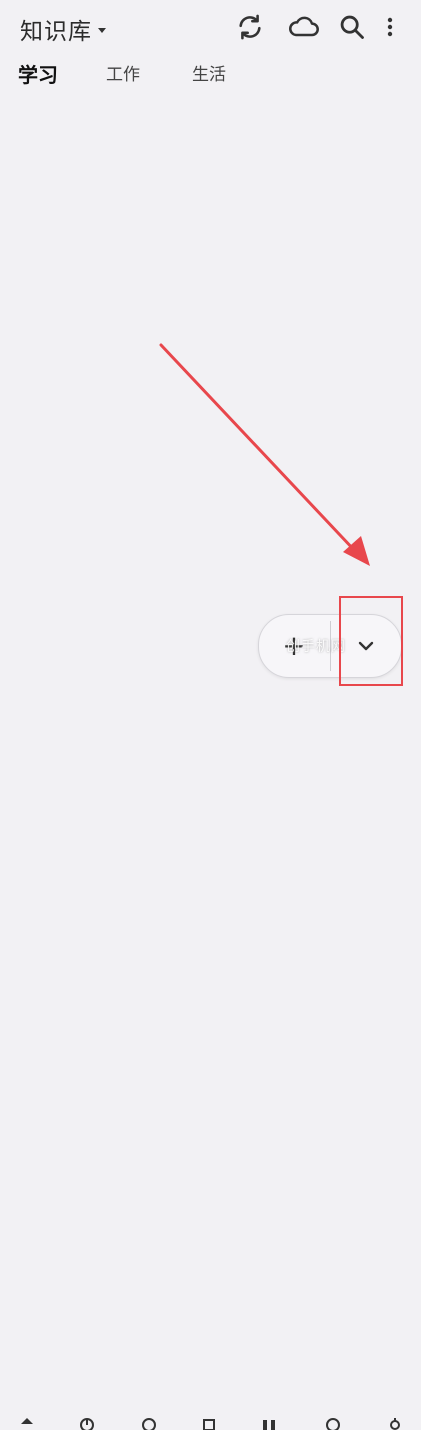 The width and height of the screenshot is (421, 1430). I want to click on settings-icon, so click(395, 1423).